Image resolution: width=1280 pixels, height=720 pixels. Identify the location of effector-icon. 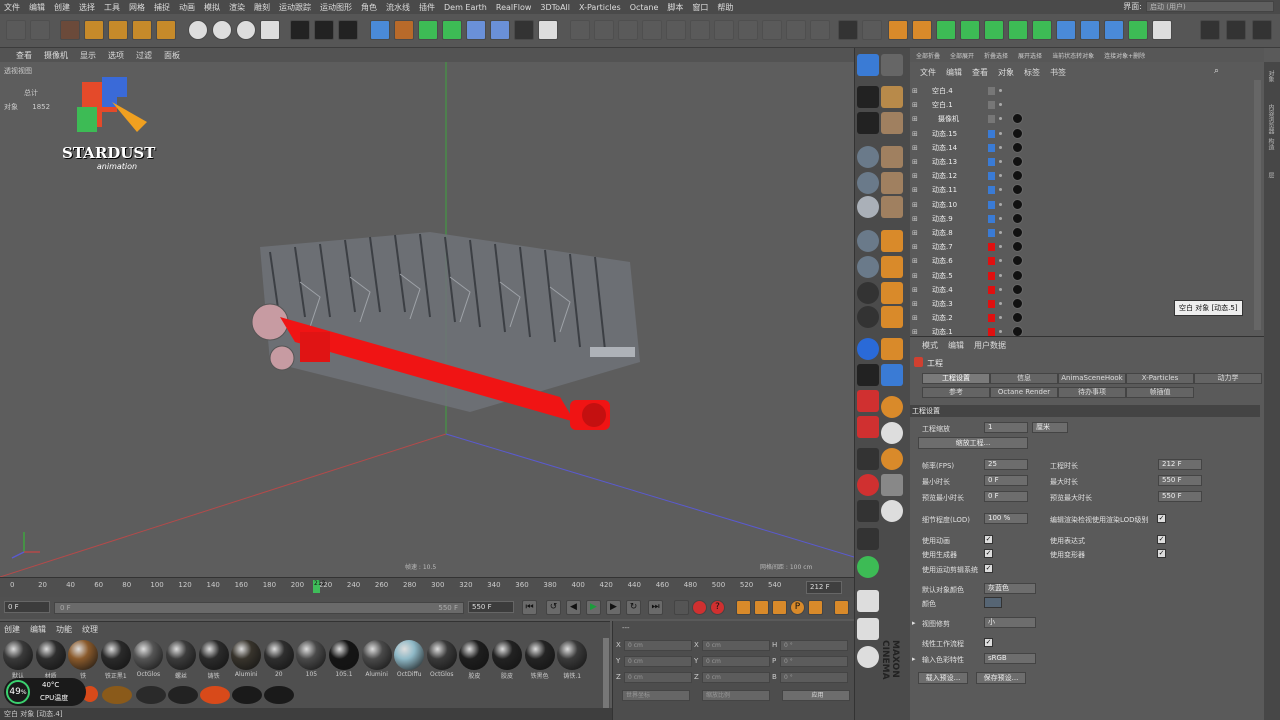
(1114, 30).